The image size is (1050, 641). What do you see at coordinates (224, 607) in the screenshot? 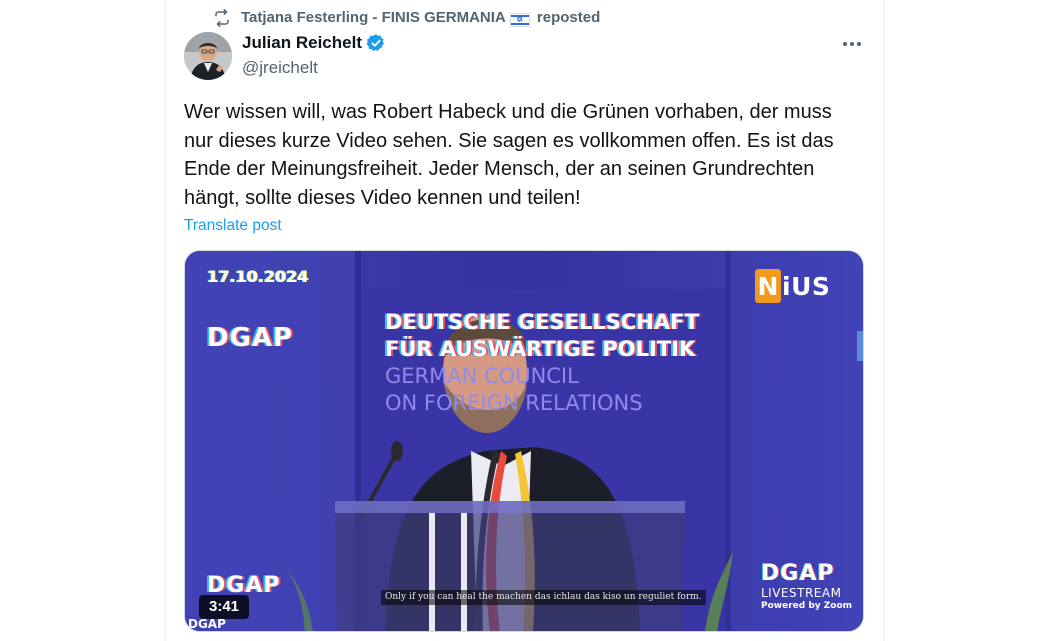
I see `video-duration-badge: 3:41` at bounding box center [224, 607].